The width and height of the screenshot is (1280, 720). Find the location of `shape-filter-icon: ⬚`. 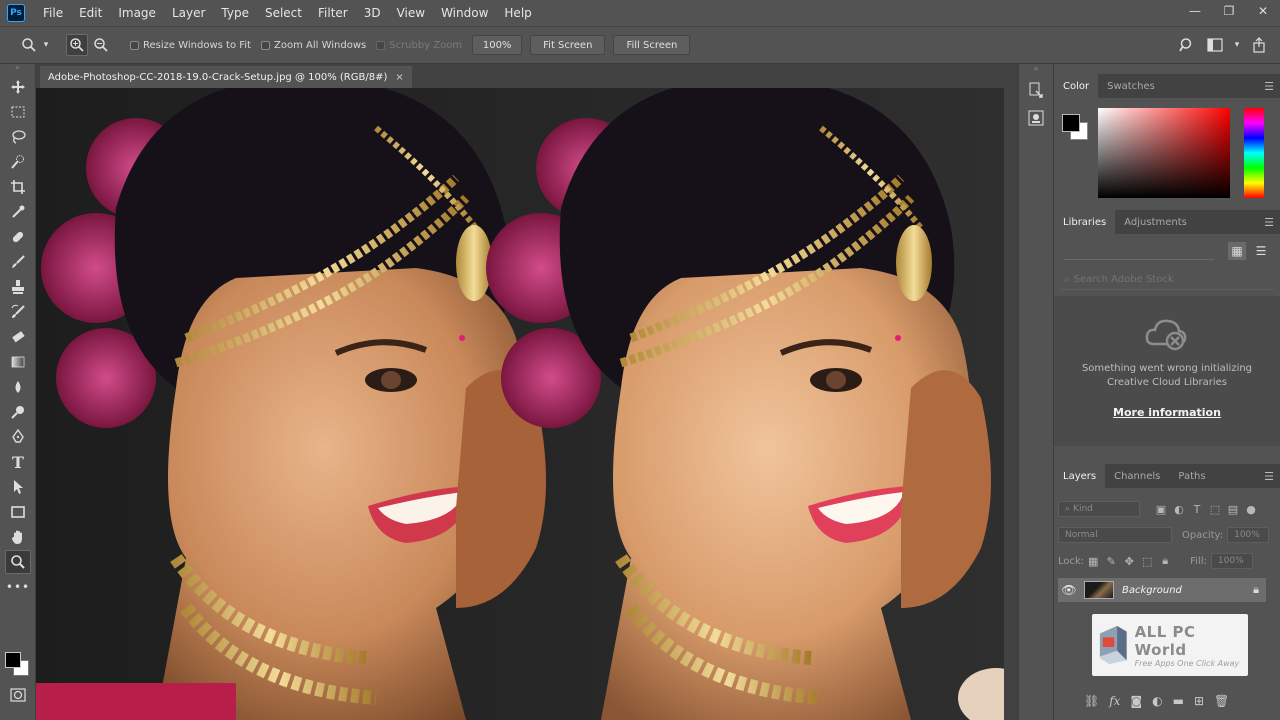

shape-filter-icon: ⬚ is located at coordinates (1215, 509).